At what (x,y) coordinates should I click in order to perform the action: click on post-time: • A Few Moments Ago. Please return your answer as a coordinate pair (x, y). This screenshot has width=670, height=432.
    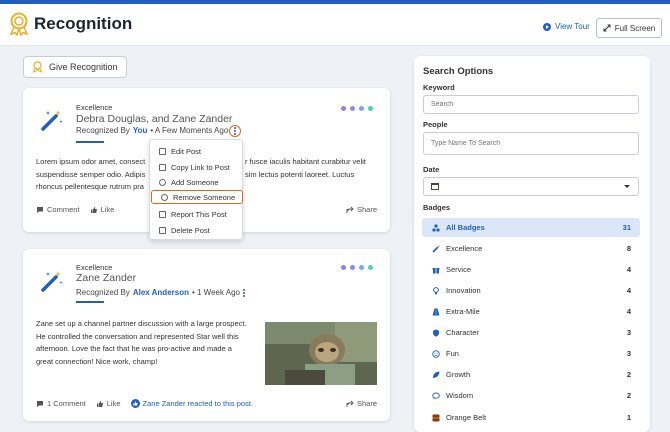
    Looking at the image, I should click on (189, 130).